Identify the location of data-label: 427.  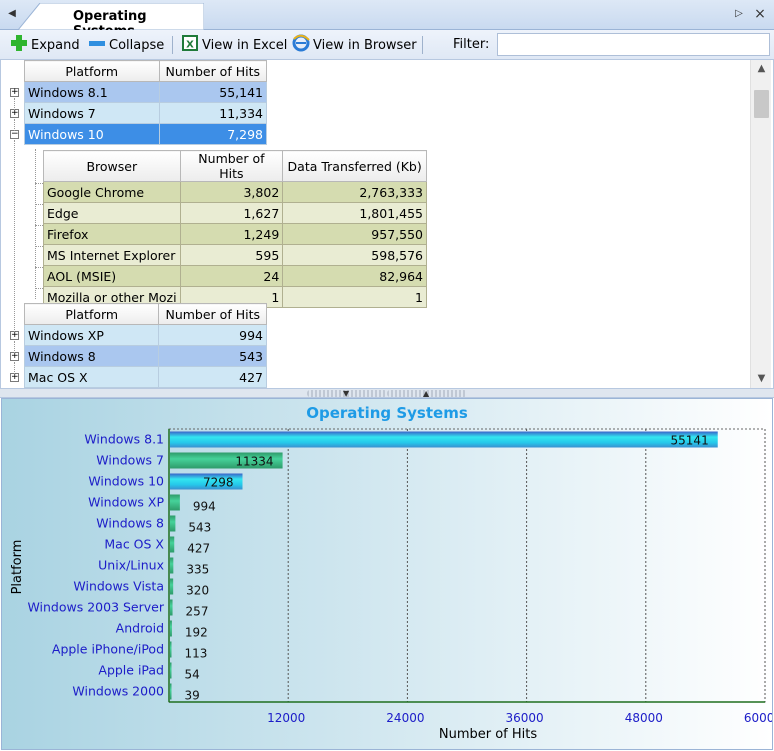
(198, 549).